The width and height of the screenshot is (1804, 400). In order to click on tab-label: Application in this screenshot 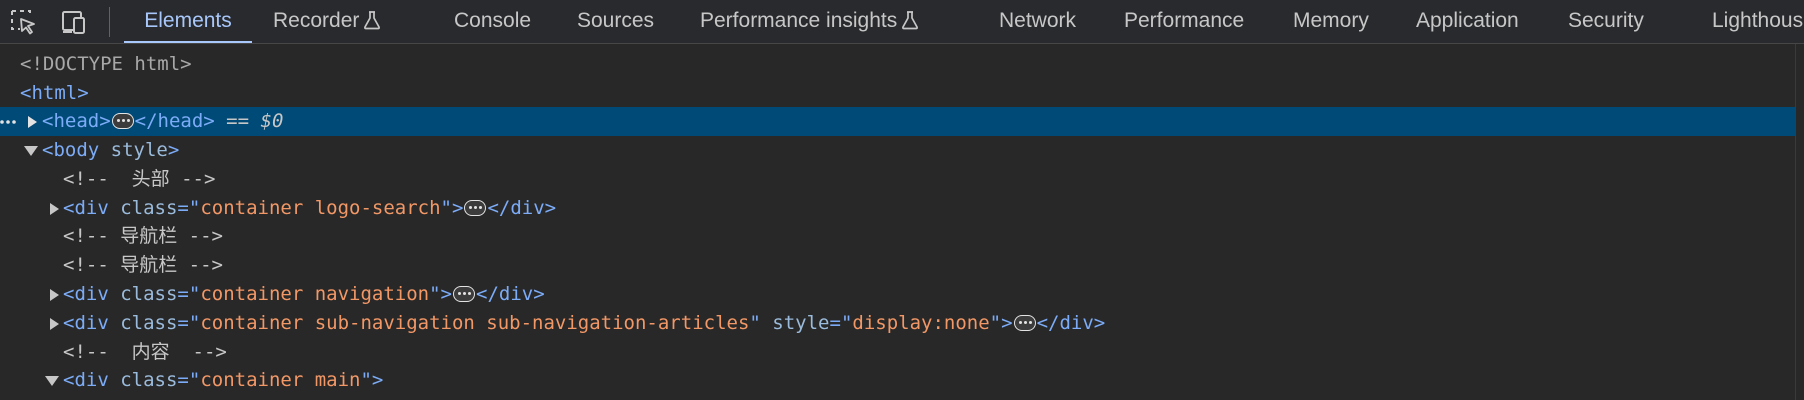, I will do `click(1467, 20)`.